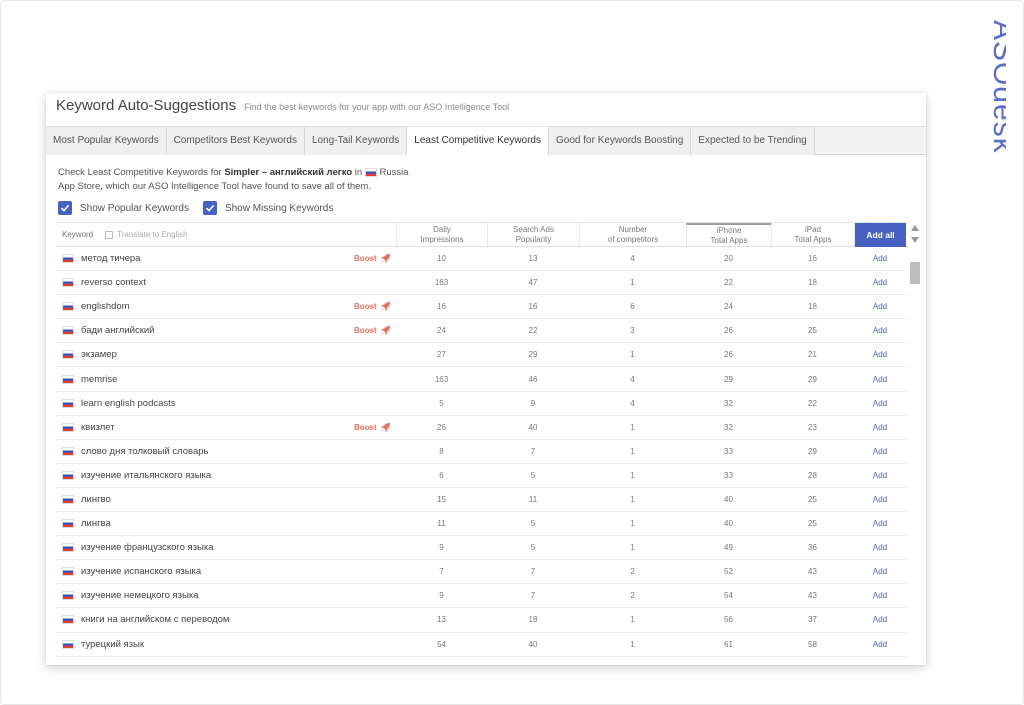  I want to click on iphone-total-apps-cell: 24, so click(728, 307).